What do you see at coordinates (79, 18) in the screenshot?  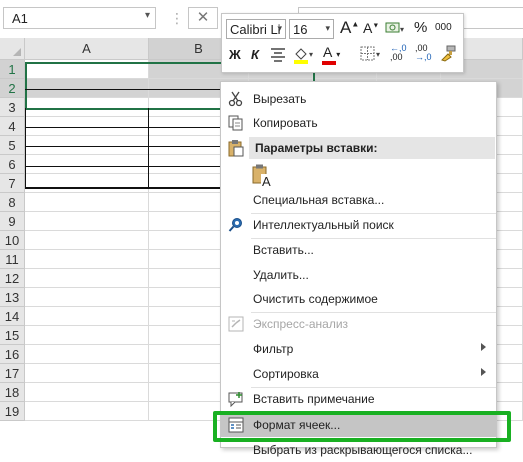 I see `name-box: A1 ▾` at bounding box center [79, 18].